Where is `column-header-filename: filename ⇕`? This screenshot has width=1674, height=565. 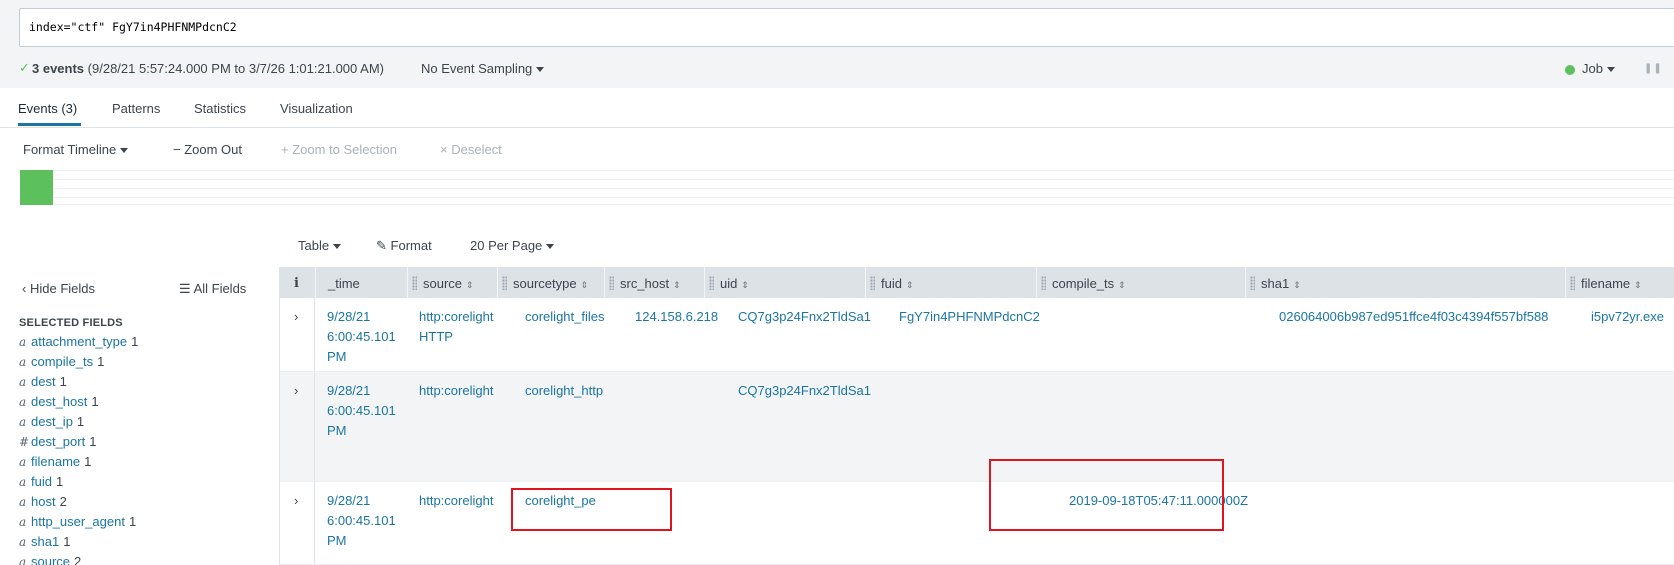 column-header-filename: filename ⇕ is located at coordinates (1619, 282).